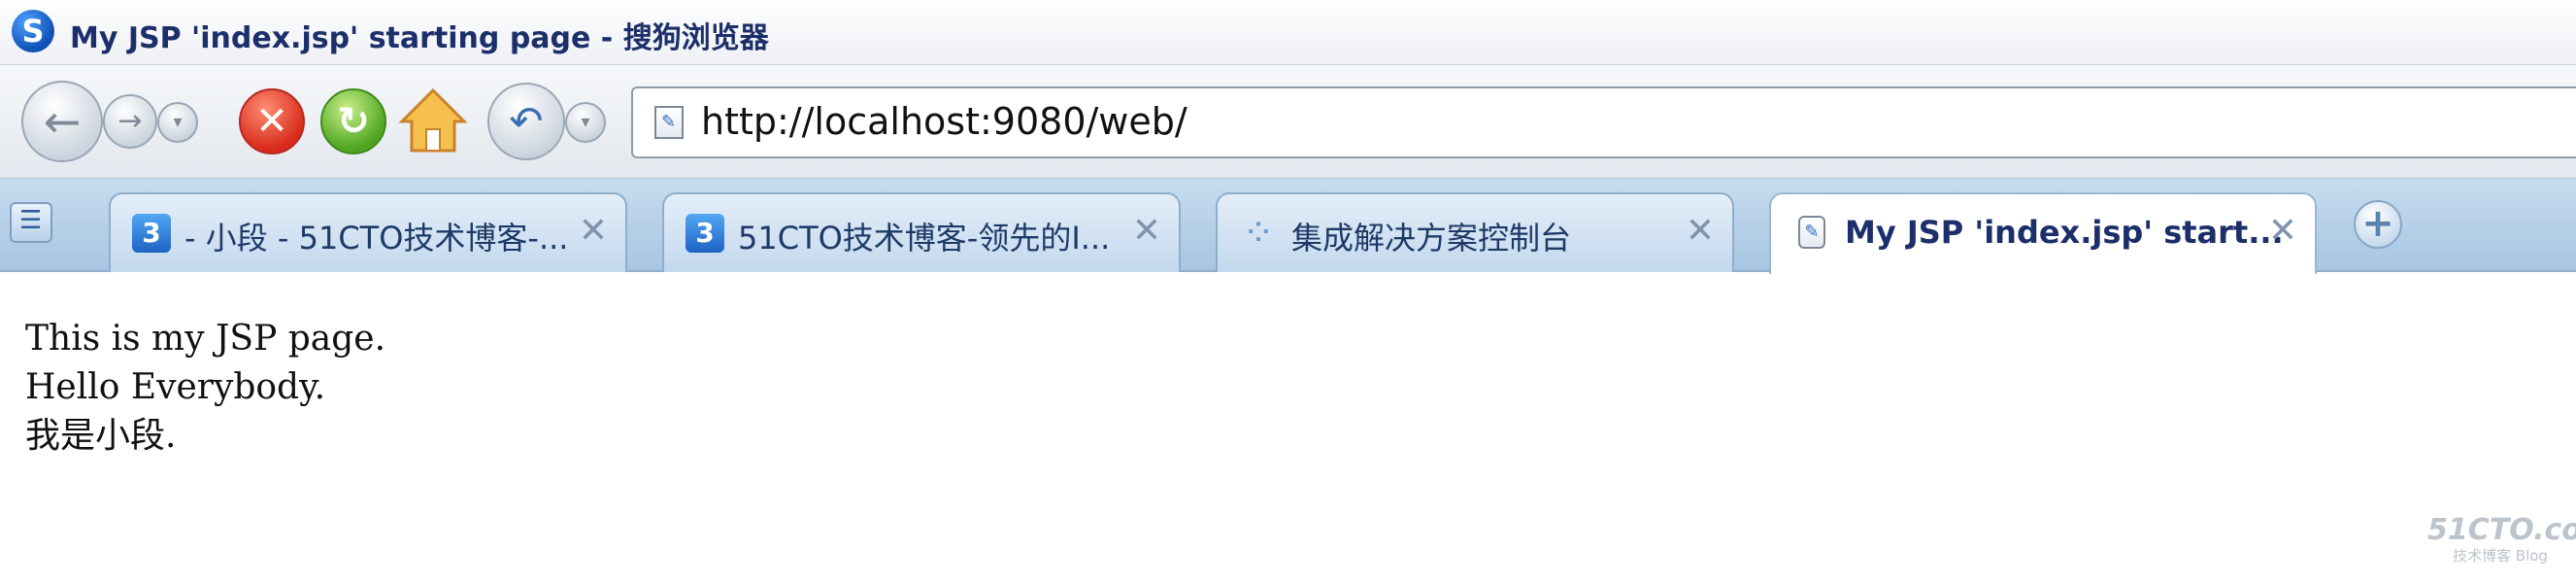 The image size is (2576, 583). What do you see at coordinates (2501, 556) in the screenshot?
I see `watermark-sub: 技术博客 Blog` at bounding box center [2501, 556].